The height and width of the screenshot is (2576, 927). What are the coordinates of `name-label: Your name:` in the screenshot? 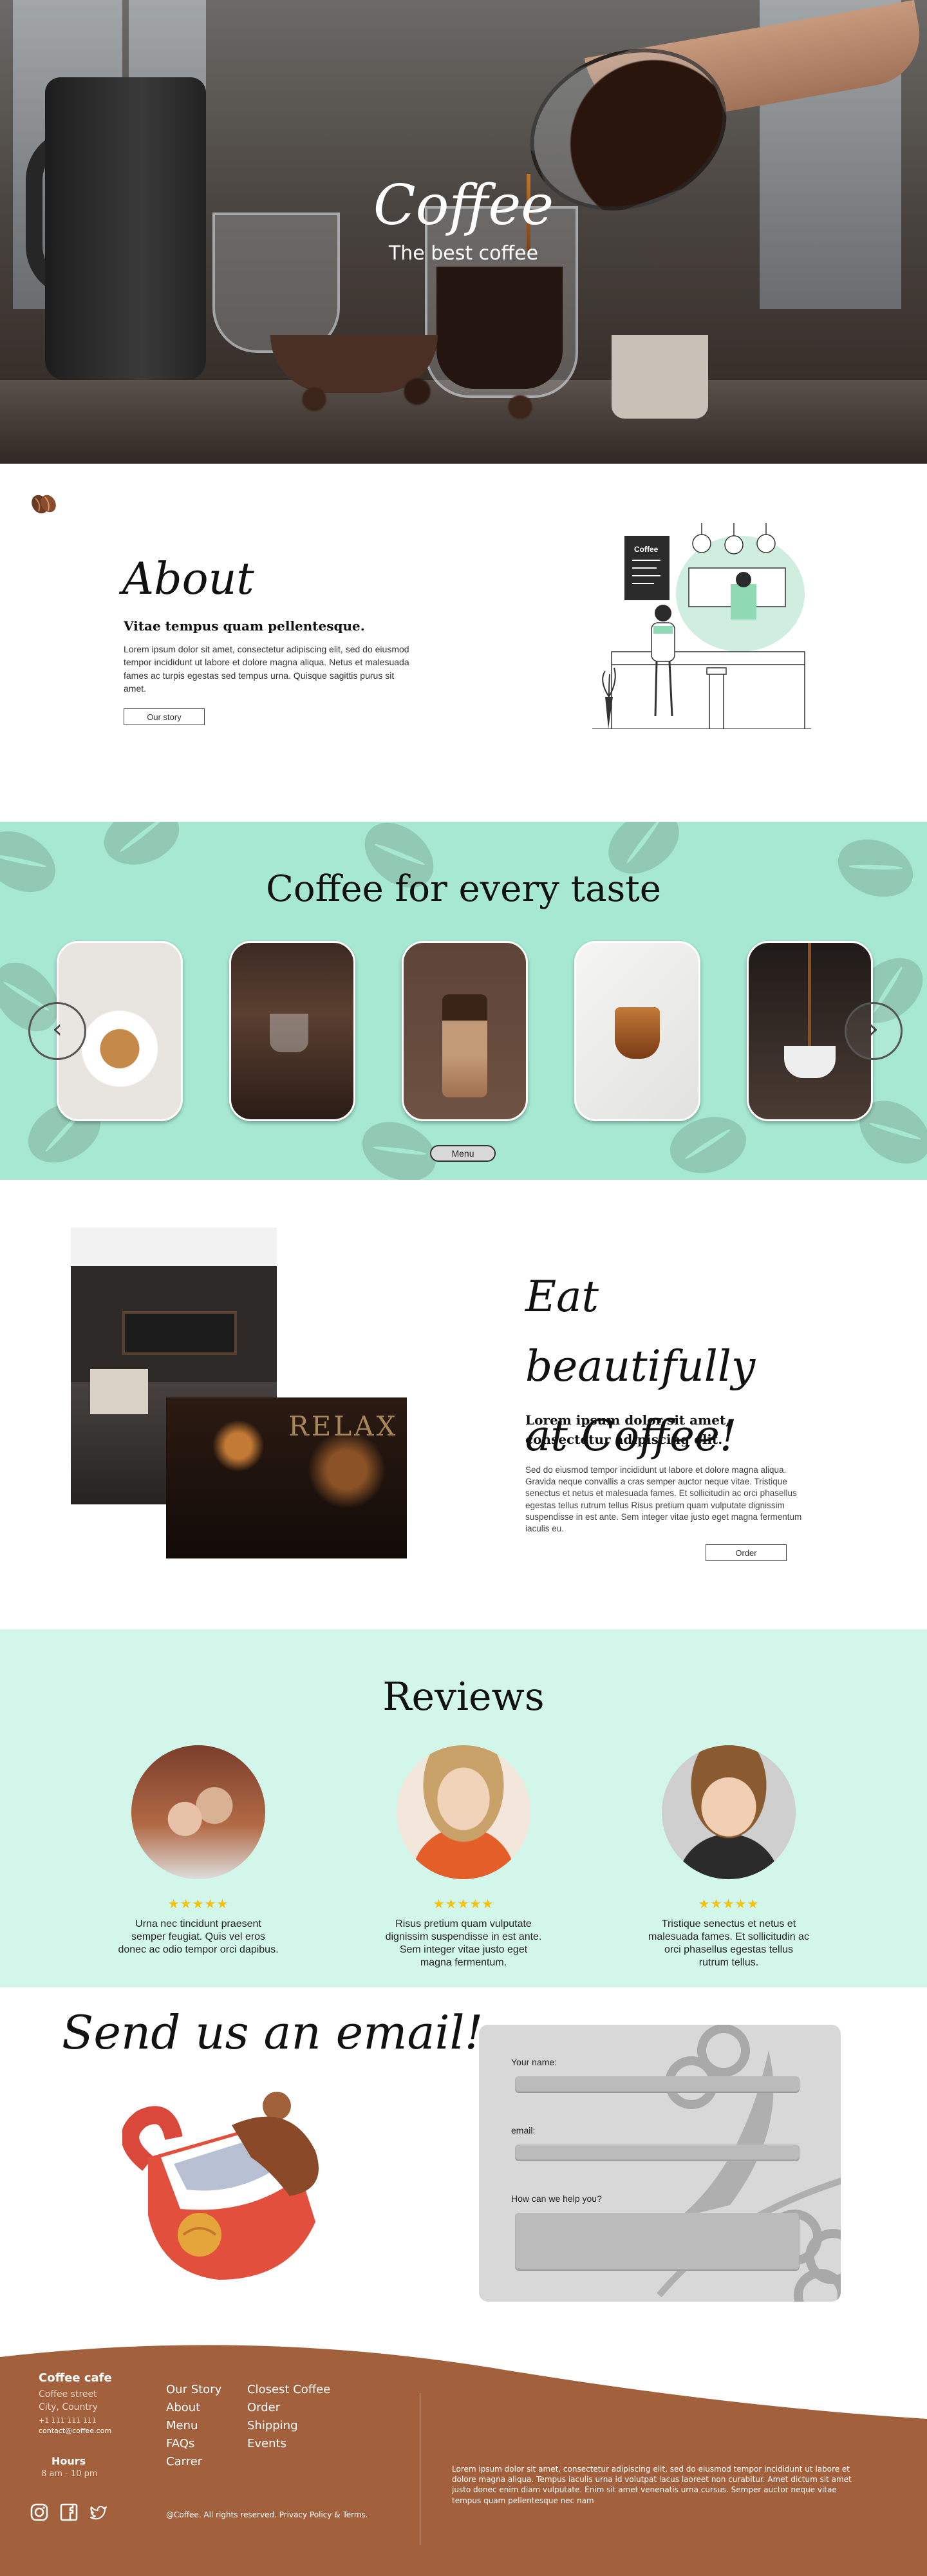 It's located at (534, 2062).